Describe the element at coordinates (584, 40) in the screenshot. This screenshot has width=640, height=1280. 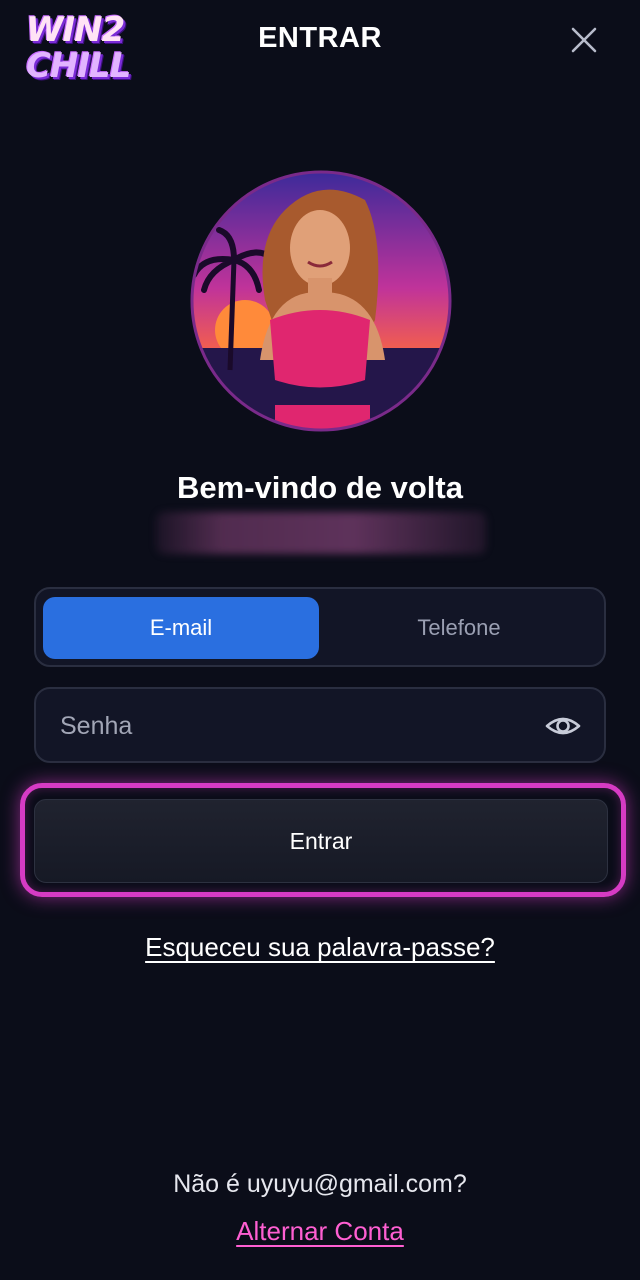
I see `close-icon` at that location.